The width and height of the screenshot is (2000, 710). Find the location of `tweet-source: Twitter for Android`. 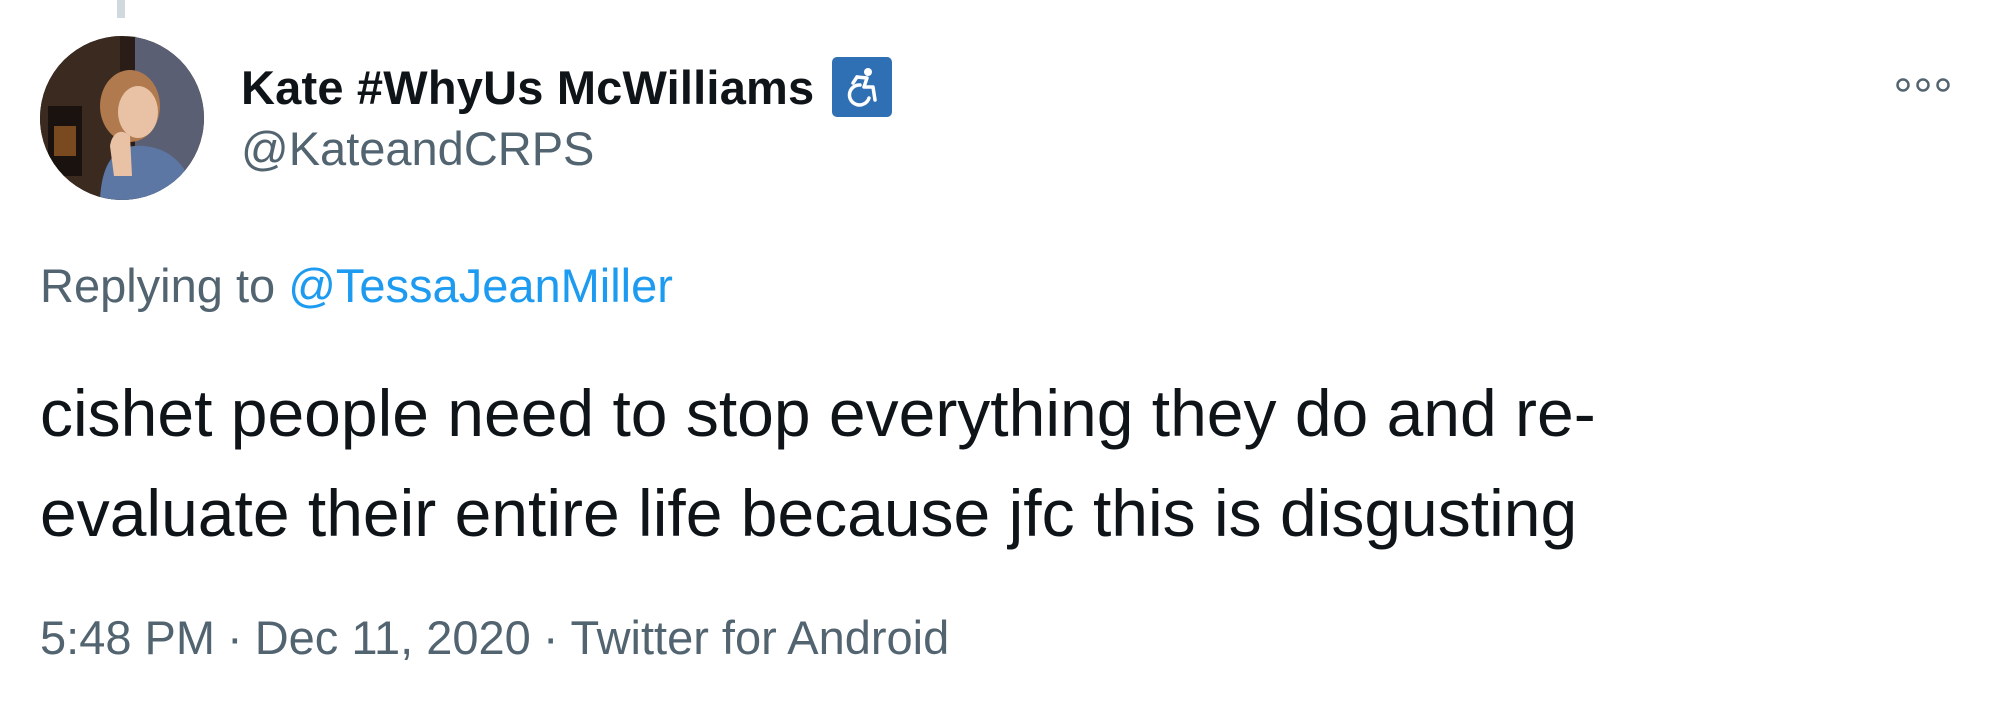

tweet-source: Twitter for Android is located at coordinates (759, 637).